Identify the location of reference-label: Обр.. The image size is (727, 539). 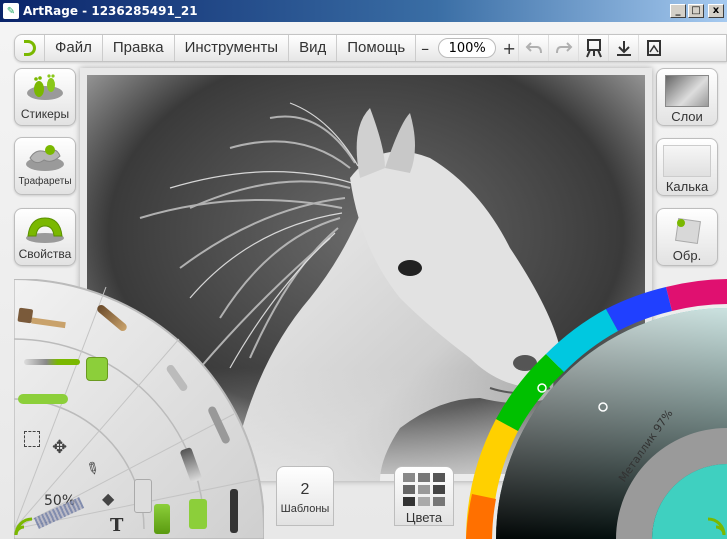
(687, 255).